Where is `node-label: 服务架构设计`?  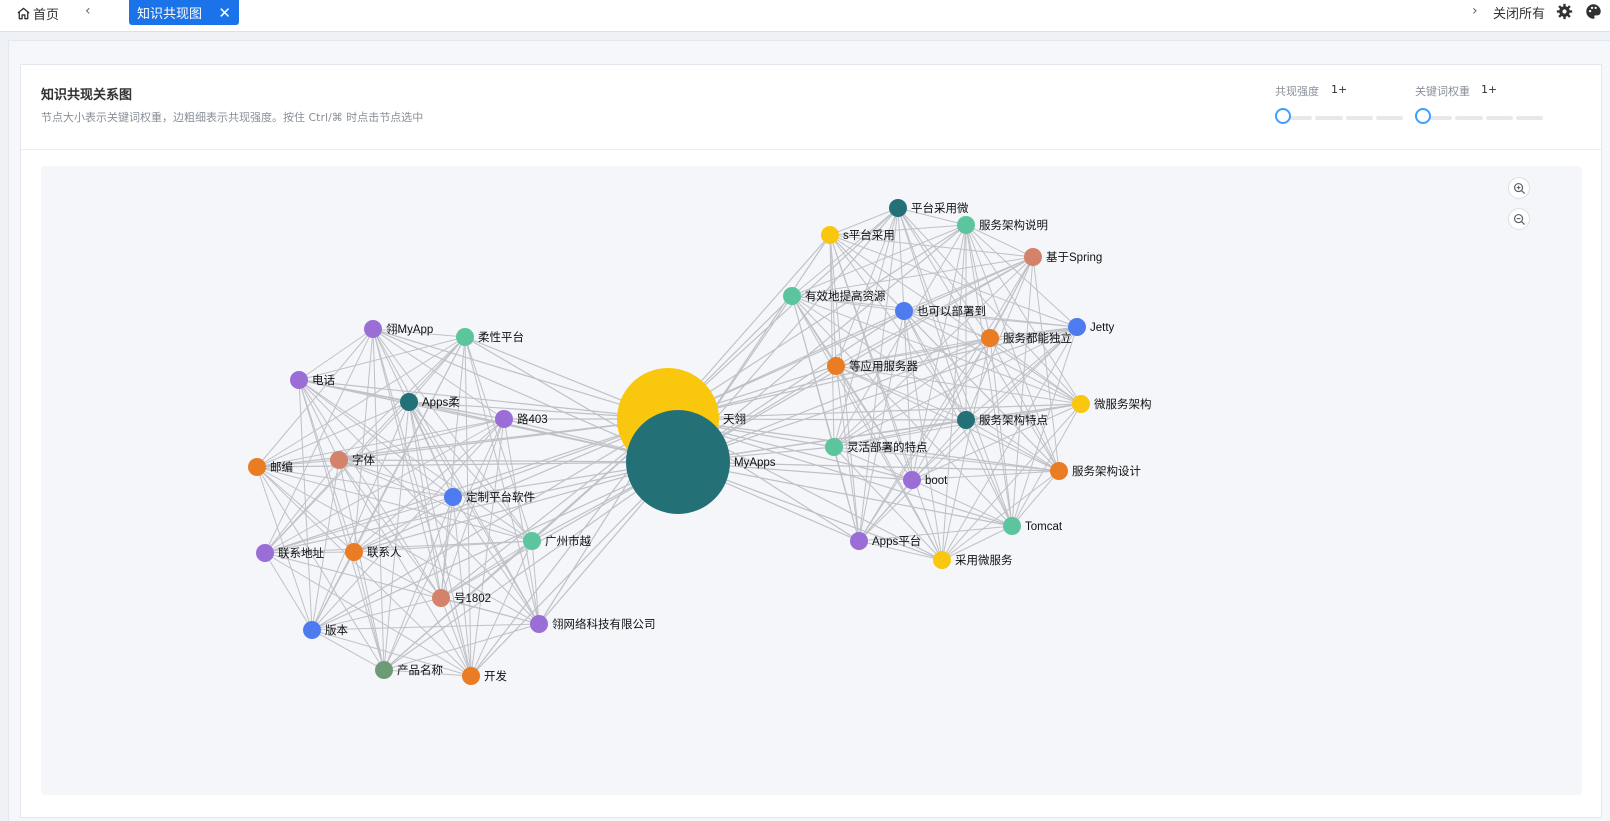 node-label: 服务架构设计 is located at coordinates (1106, 471).